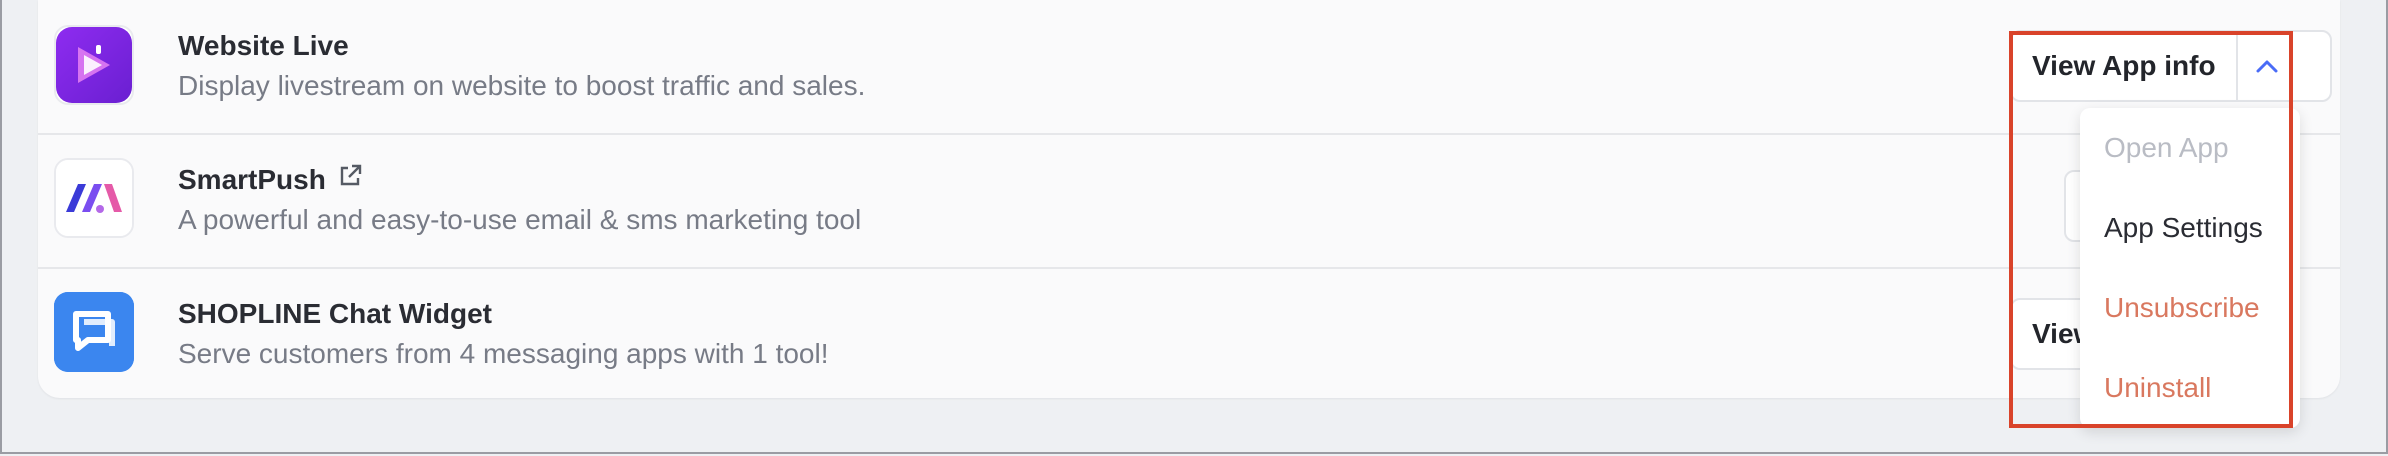  Describe the element at coordinates (271, 179) in the screenshot. I see `app-title: SmartPush` at that location.